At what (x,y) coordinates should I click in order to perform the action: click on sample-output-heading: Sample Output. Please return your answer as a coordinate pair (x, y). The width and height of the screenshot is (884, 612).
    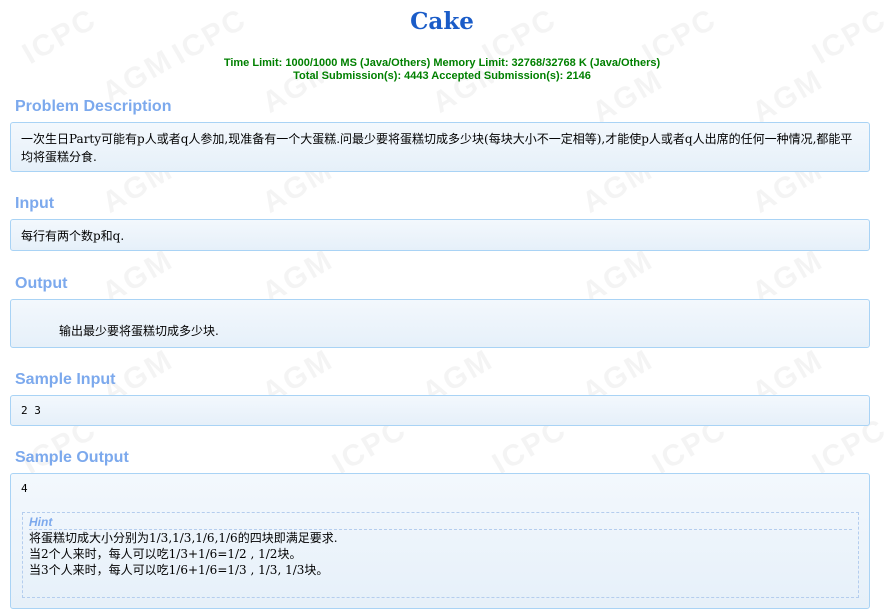
    Looking at the image, I should click on (72, 457).